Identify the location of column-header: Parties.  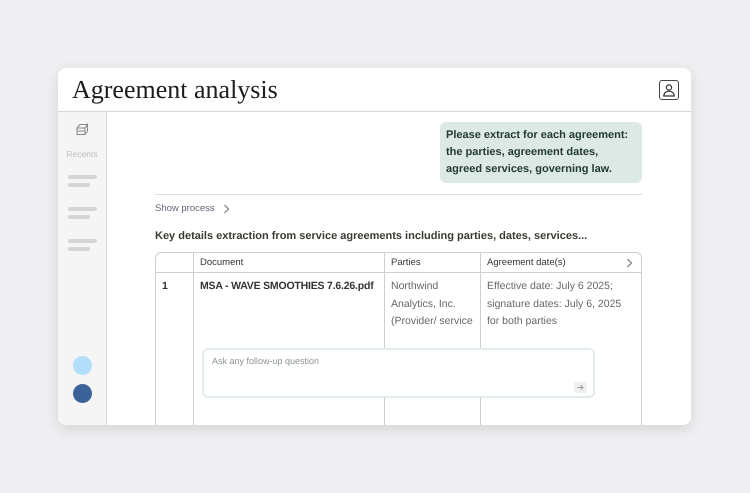
(432, 262).